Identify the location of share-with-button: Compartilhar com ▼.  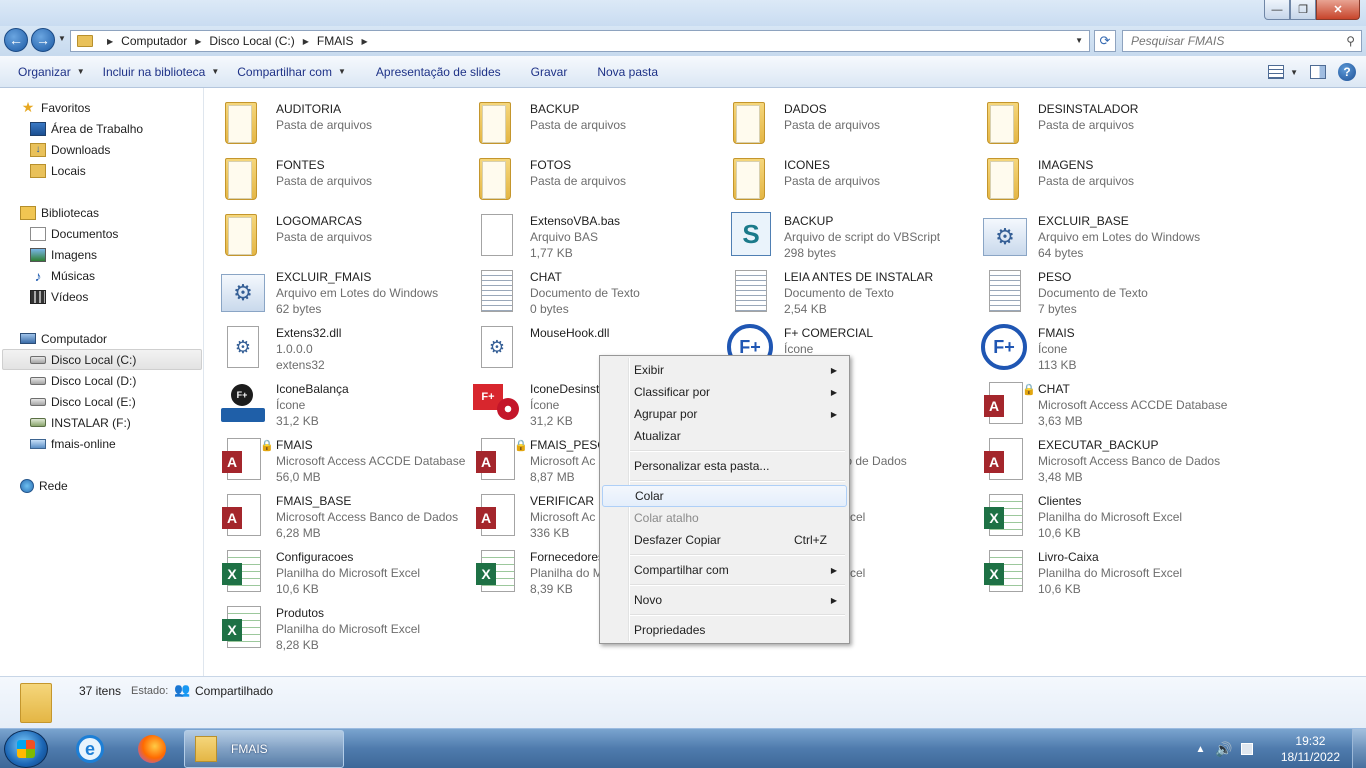
(291, 72).